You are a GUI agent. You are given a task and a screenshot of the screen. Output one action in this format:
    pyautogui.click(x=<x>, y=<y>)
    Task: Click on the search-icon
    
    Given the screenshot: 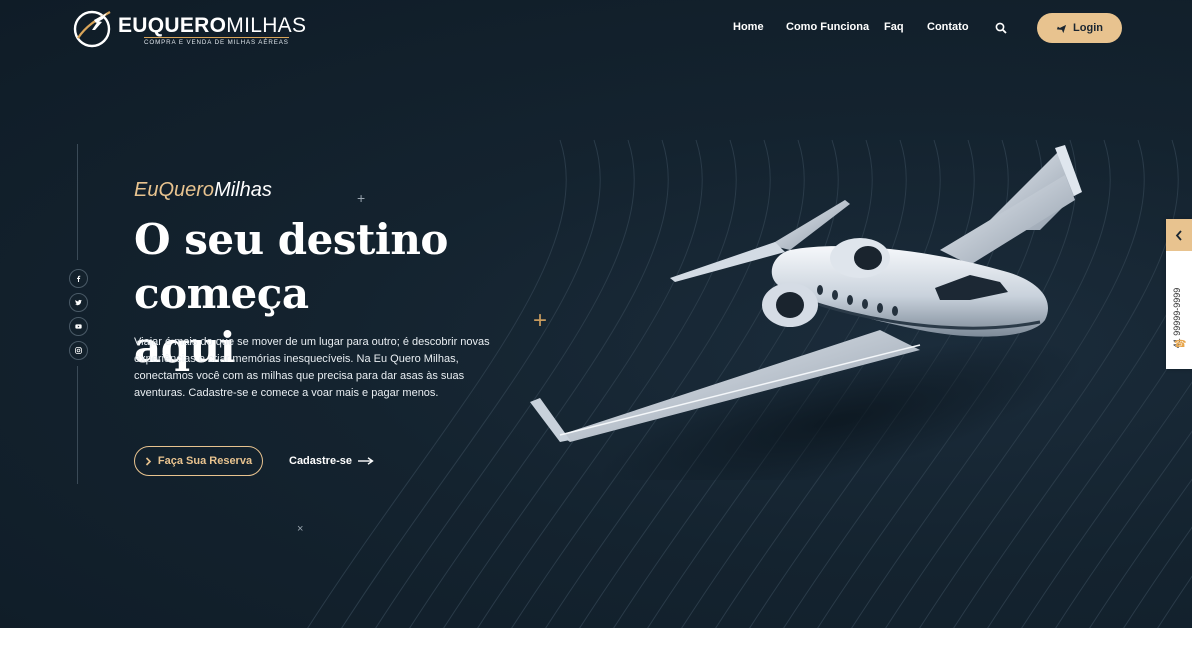 What is the action you would take?
    pyautogui.click(x=1001, y=28)
    